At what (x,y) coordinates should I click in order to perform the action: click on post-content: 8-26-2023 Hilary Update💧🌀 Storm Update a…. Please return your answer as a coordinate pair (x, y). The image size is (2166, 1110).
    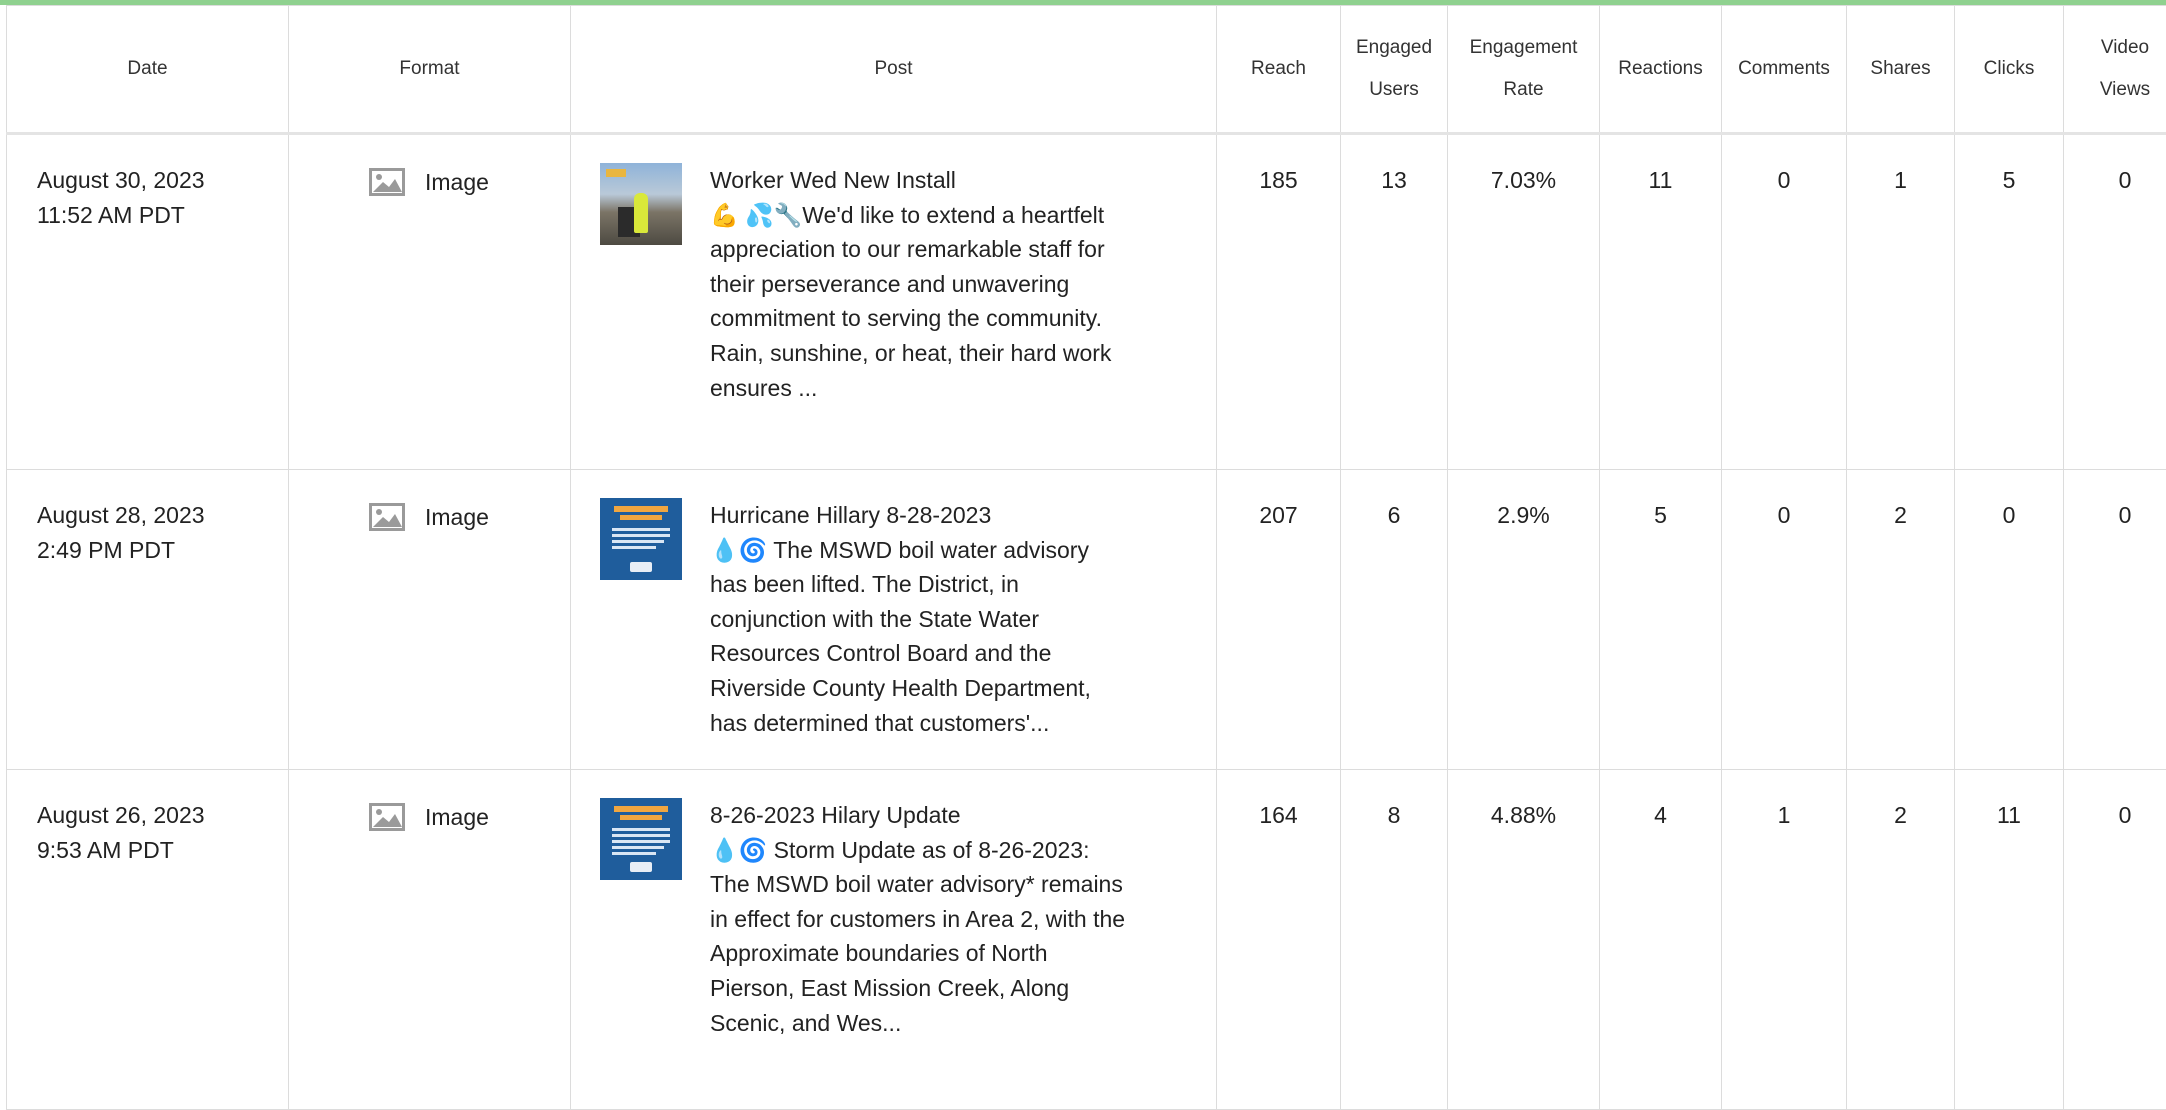
    Looking at the image, I should click on (920, 919).